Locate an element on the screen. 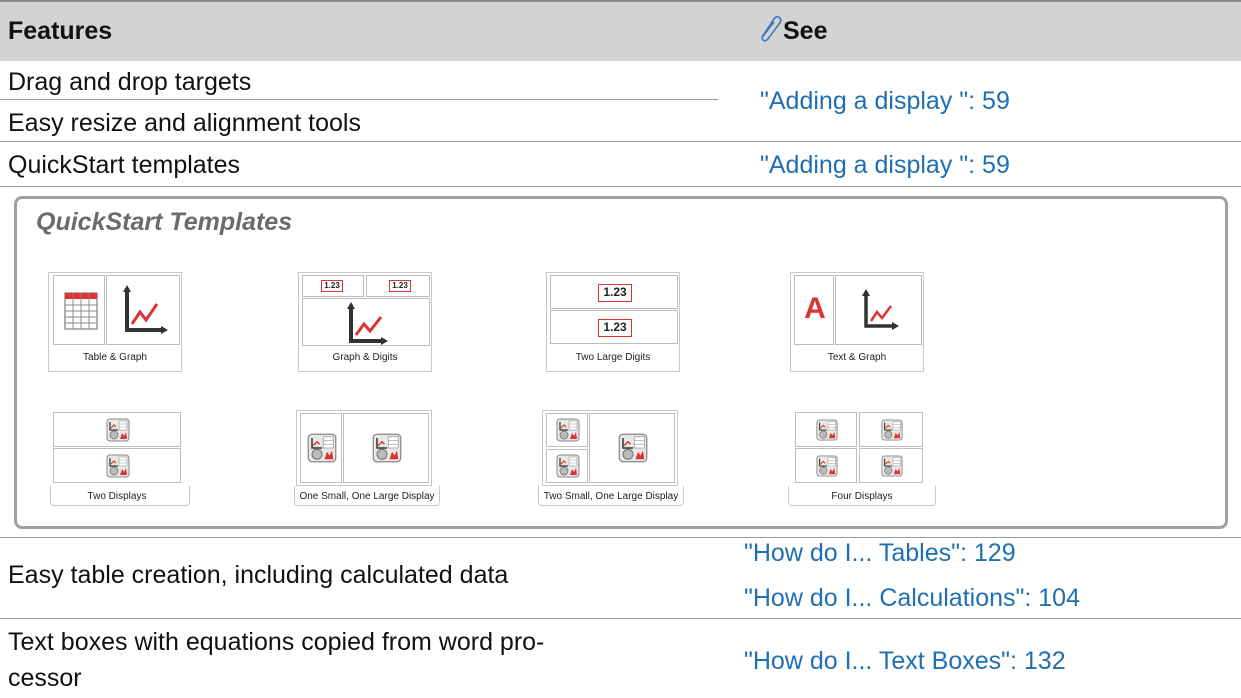 The image size is (1241, 698). text-icon: A is located at coordinates (815, 308).